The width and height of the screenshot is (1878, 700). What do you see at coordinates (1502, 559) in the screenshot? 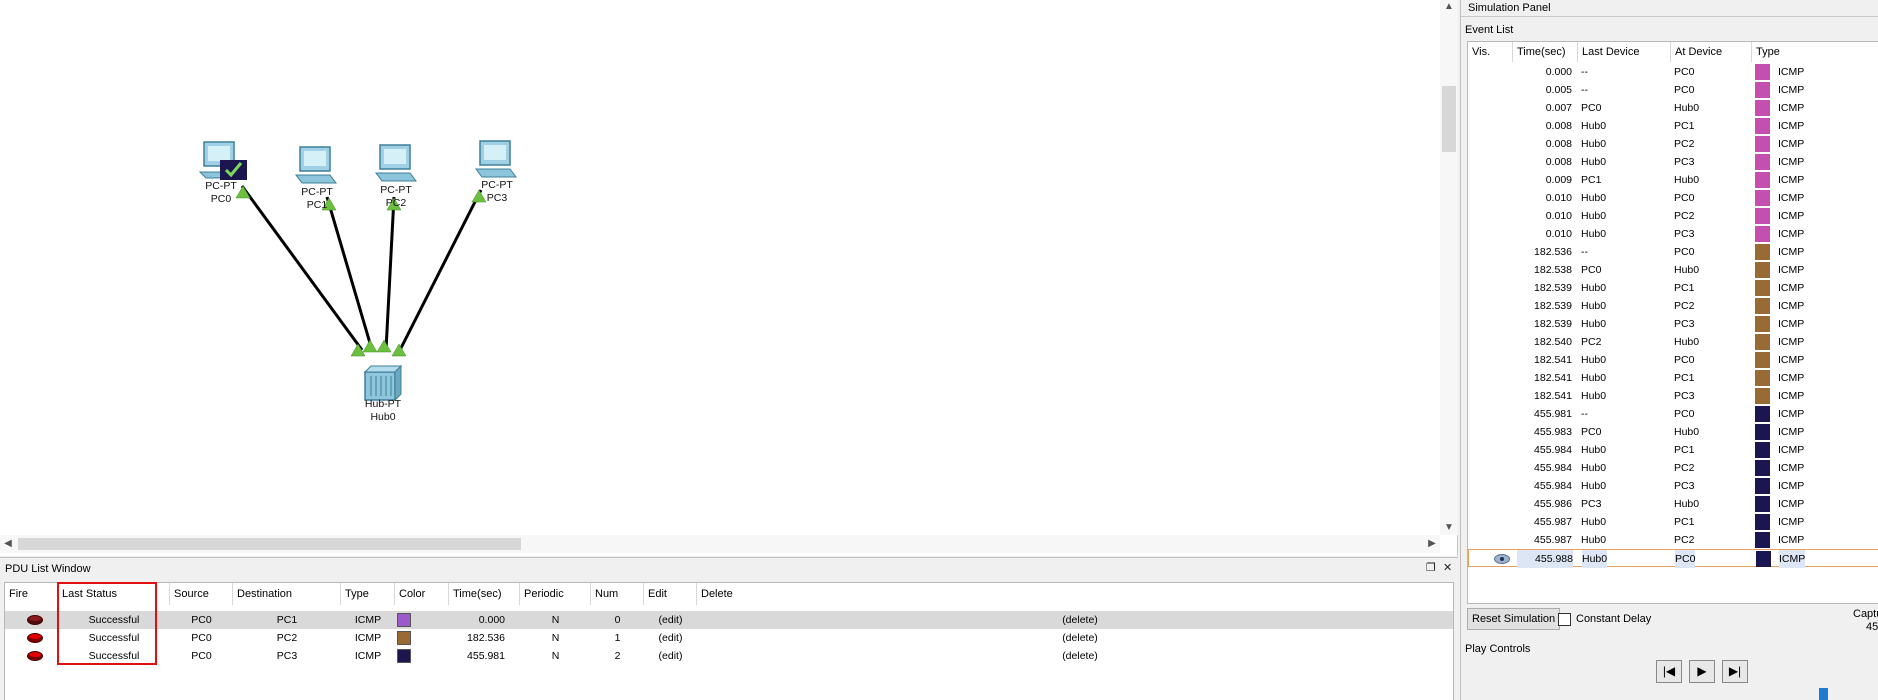
I see `eye-icon` at bounding box center [1502, 559].